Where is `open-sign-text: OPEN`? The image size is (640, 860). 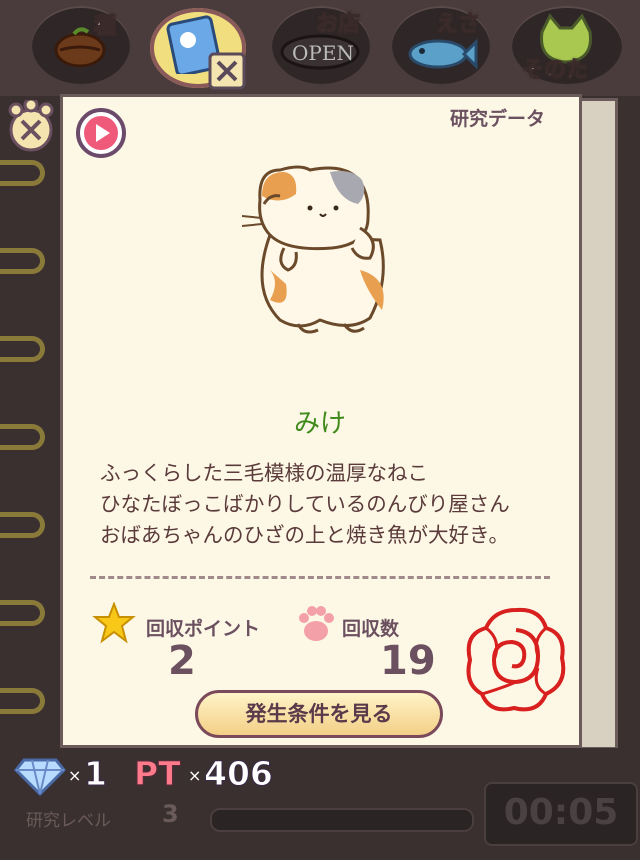
open-sign-text: OPEN is located at coordinates (323, 53).